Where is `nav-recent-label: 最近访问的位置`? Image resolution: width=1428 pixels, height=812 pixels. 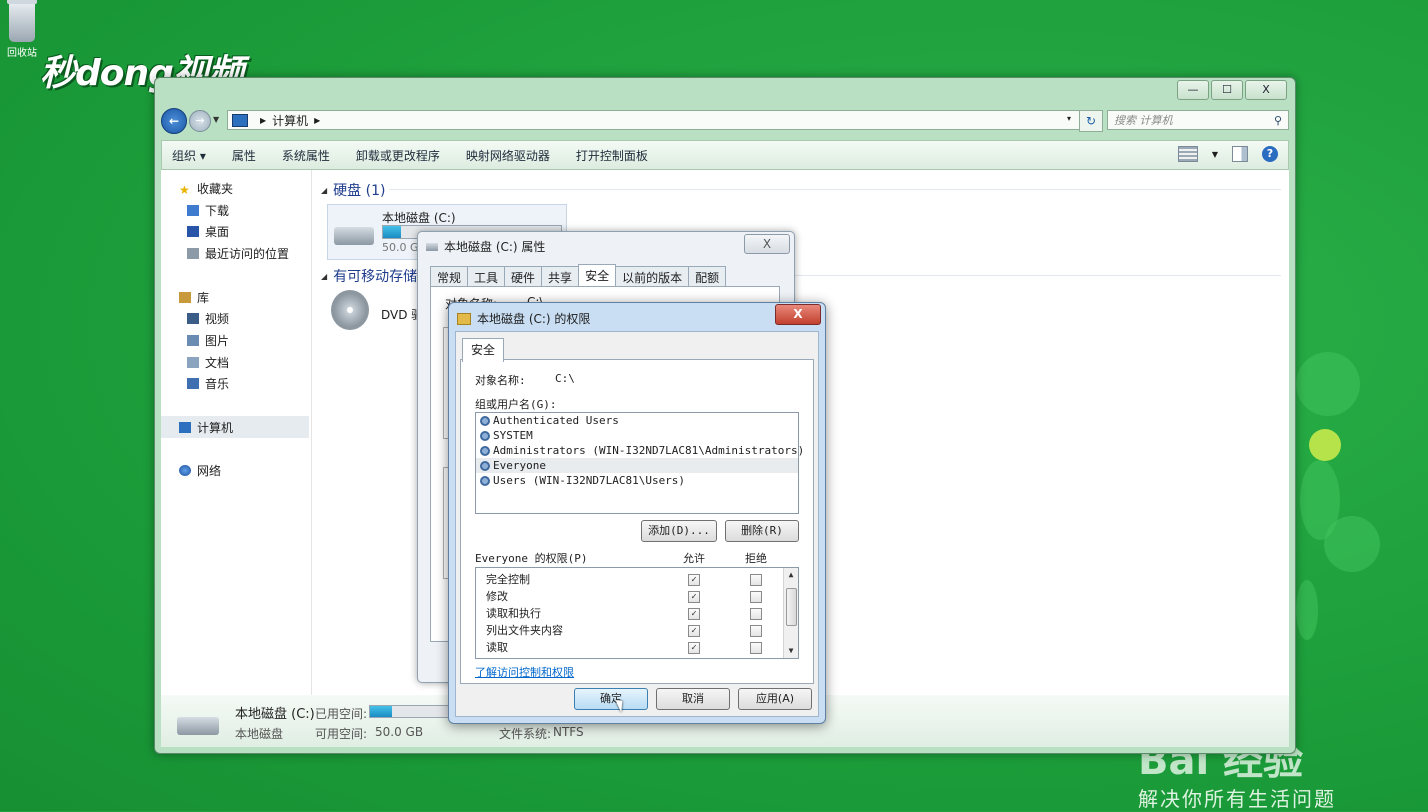
nav-recent-label: 最近访问的位置 is located at coordinates (247, 254).